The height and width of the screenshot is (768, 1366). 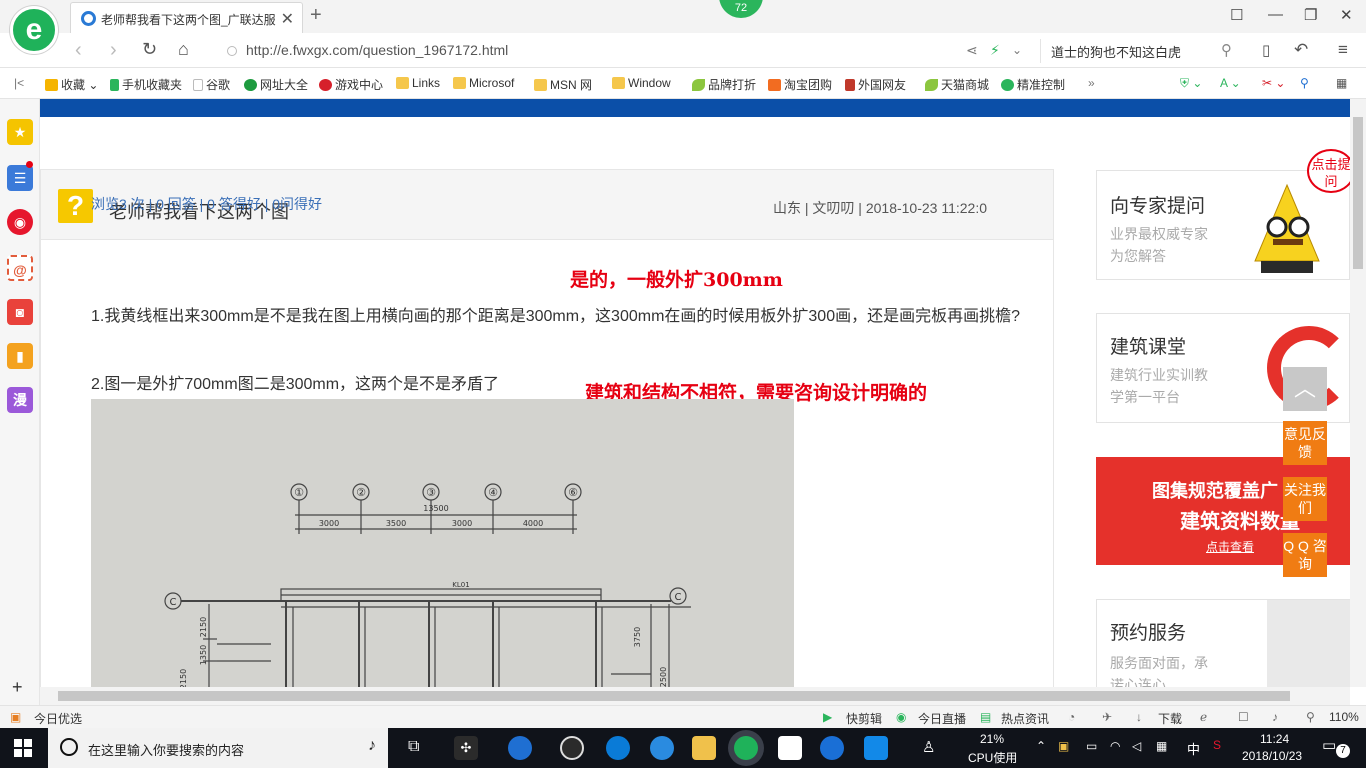 What do you see at coordinates (1343, 50) in the screenshot?
I see `menu-icon: ≡` at bounding box center [1343, 50].